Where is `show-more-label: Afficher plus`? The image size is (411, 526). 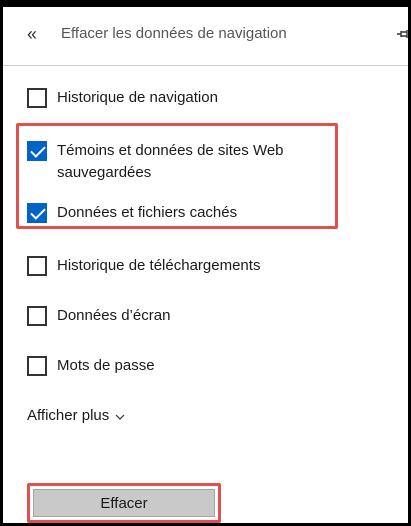 show-more-label: Afficher plus is located at coordinates (68, 415).